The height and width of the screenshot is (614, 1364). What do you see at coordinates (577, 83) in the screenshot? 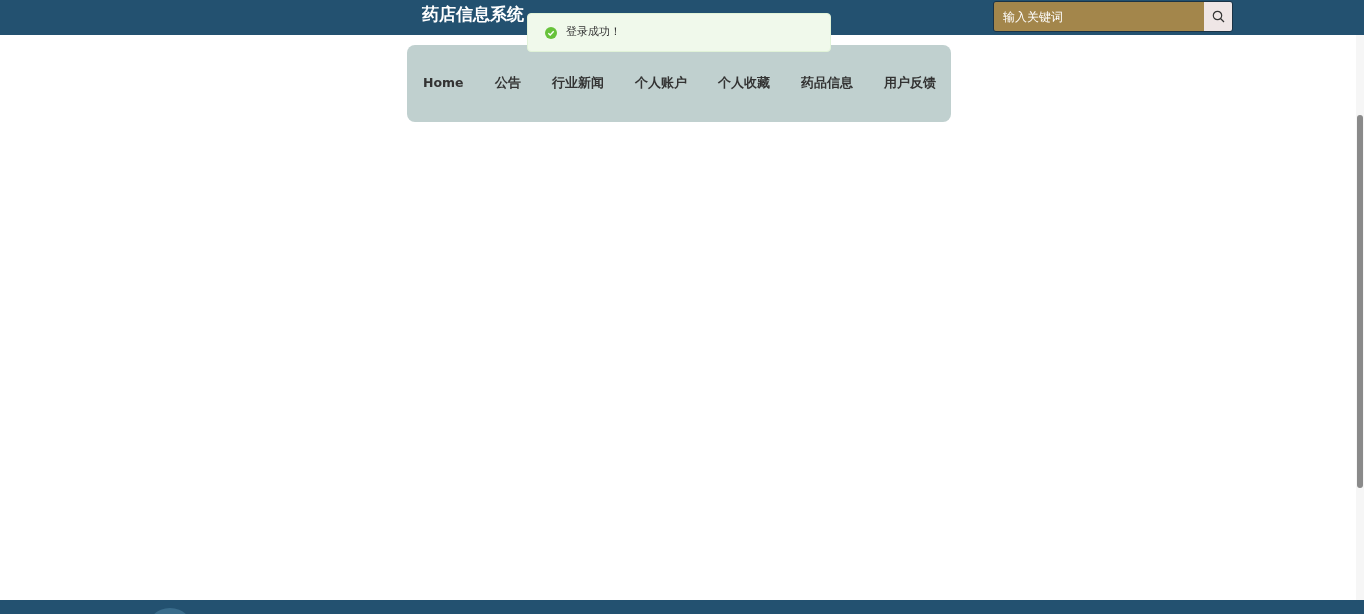
I see `nav-link: 行业新闻` at bounding box center [577, 83].